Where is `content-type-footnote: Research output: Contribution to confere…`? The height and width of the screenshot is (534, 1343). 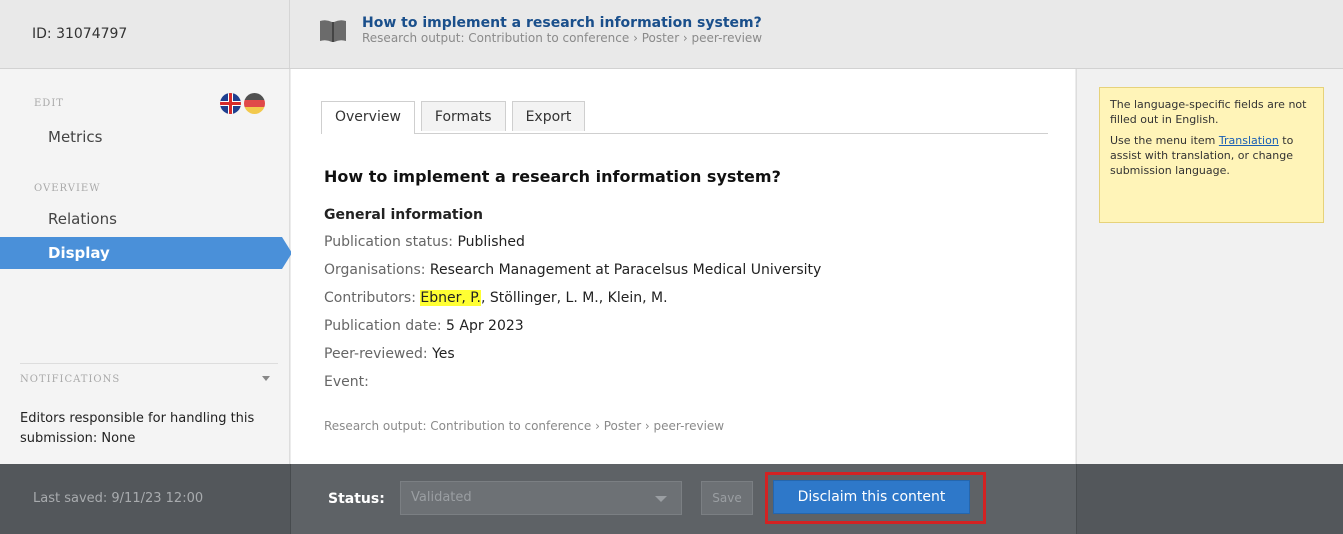 content-type-footnote: Research output: Contribution to confere… is located at coordinates (524, 426).